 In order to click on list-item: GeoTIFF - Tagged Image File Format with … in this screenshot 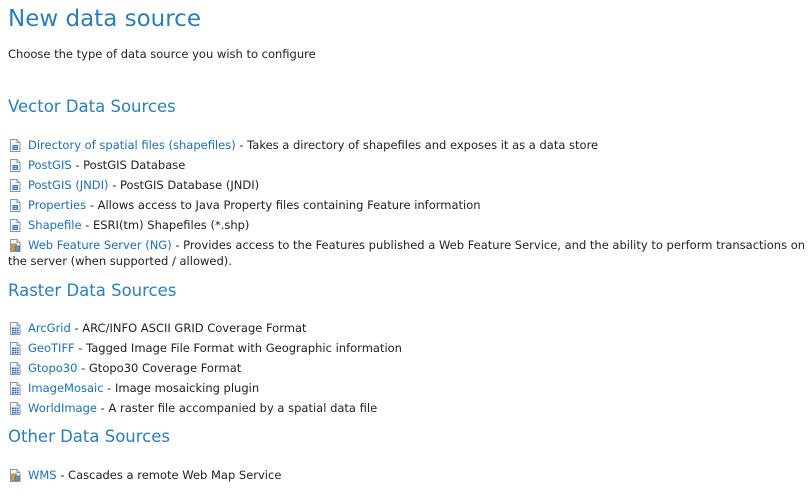, I will do `click(408, 348)`.